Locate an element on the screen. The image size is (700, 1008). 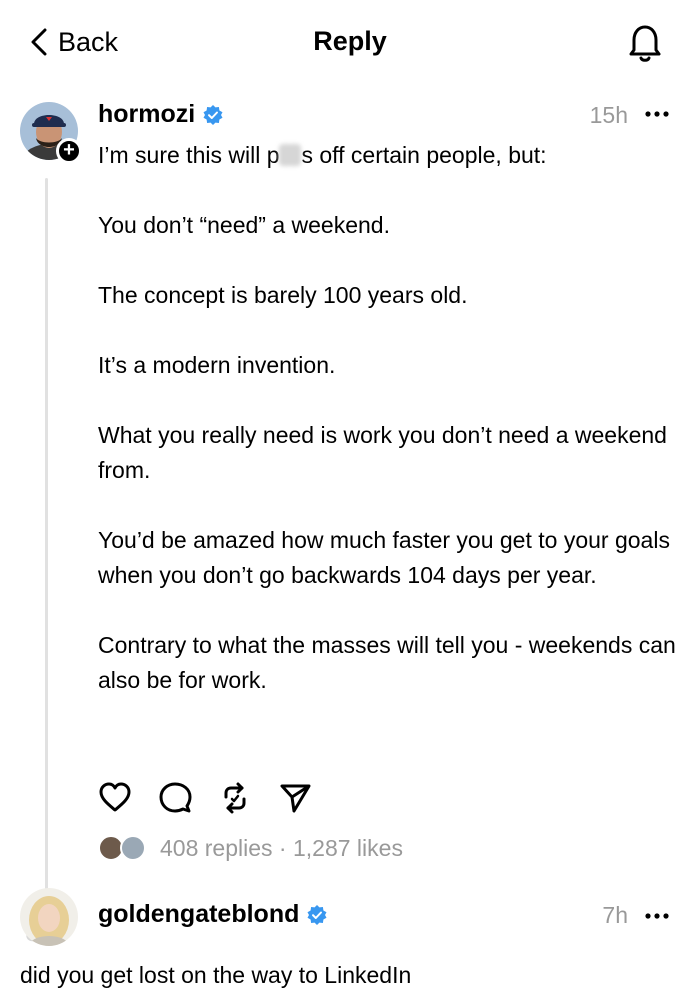
thread-line is located at coordinates (46, 550).